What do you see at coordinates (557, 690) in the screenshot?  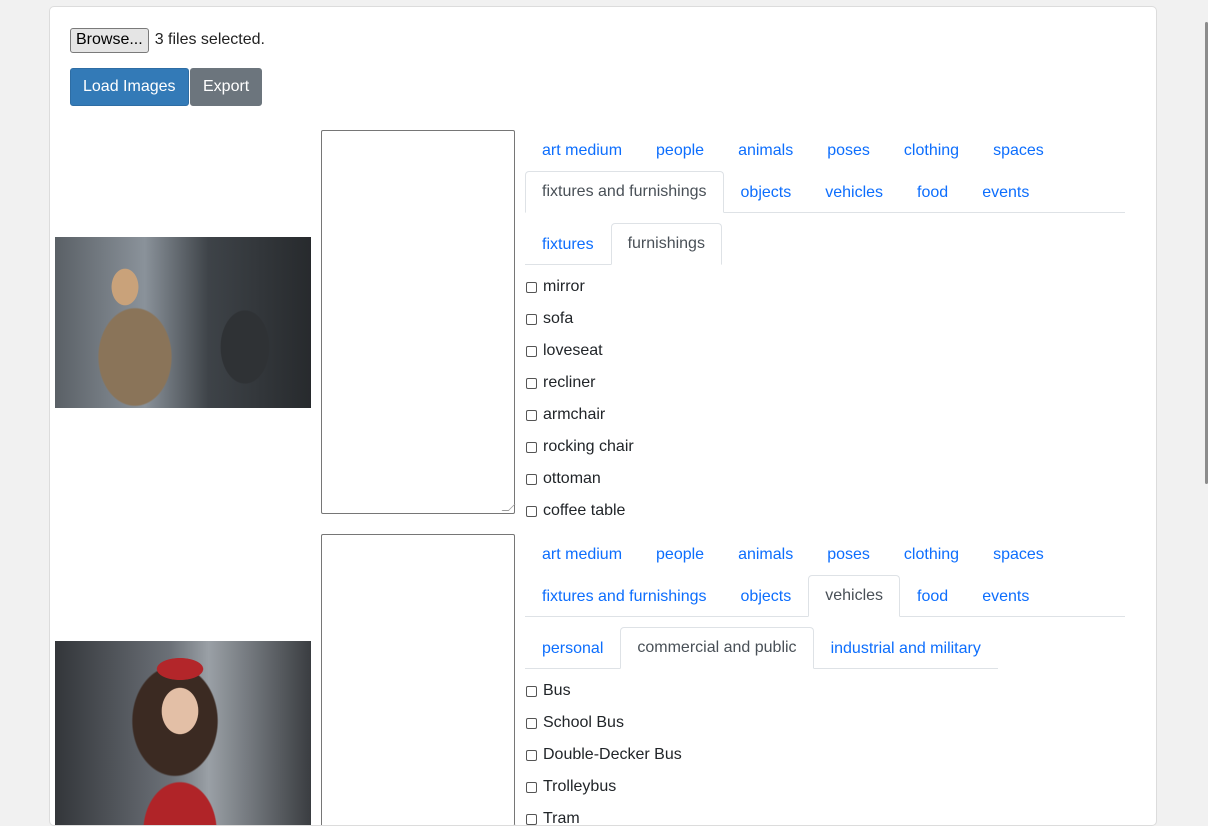 I see `checkbox-label: Bus` at bounding box center [557, 690].